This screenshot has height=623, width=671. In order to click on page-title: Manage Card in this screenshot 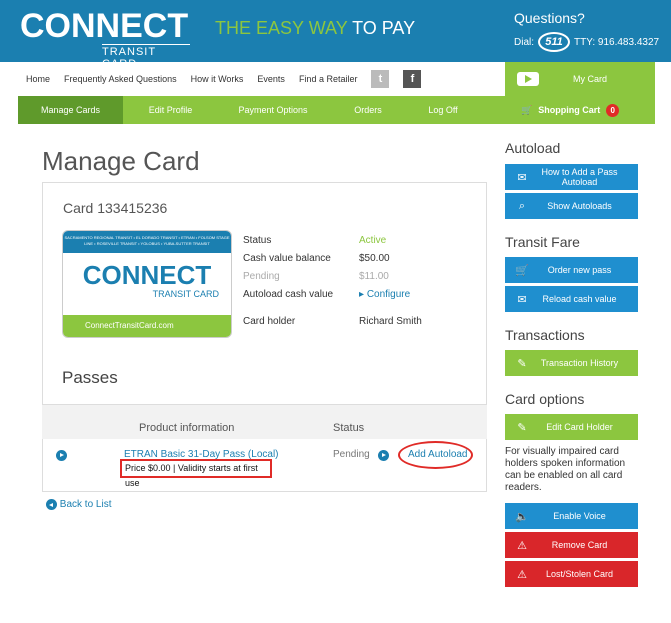, I will do `click(121, 161)`.